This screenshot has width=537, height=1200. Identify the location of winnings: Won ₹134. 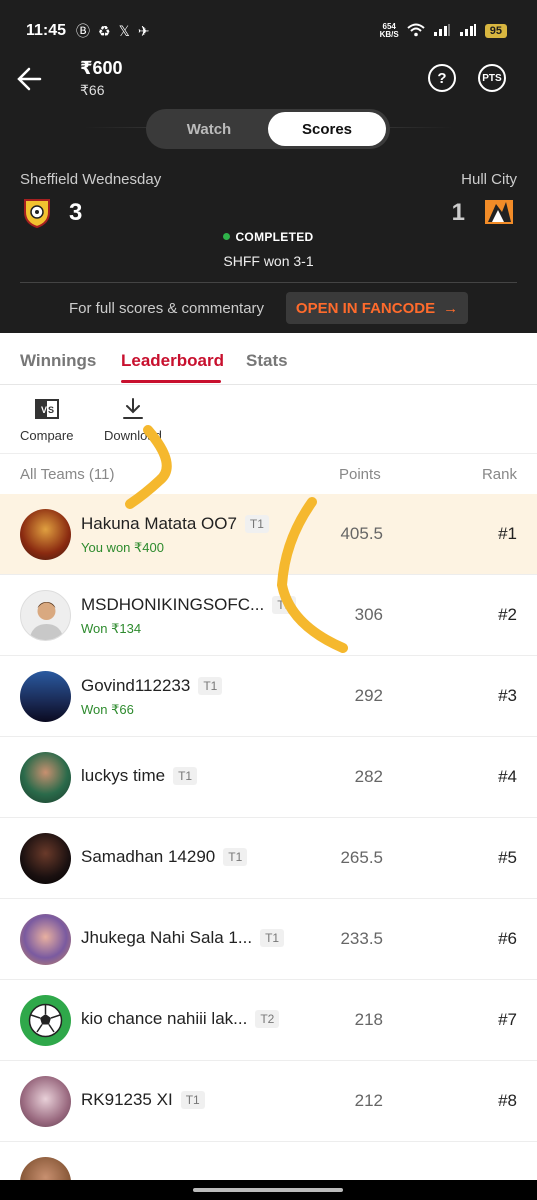
(111, 628).